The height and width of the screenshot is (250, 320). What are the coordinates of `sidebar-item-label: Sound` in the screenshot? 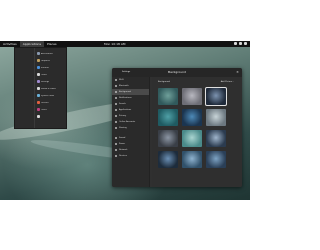 It's located at (122, 138).